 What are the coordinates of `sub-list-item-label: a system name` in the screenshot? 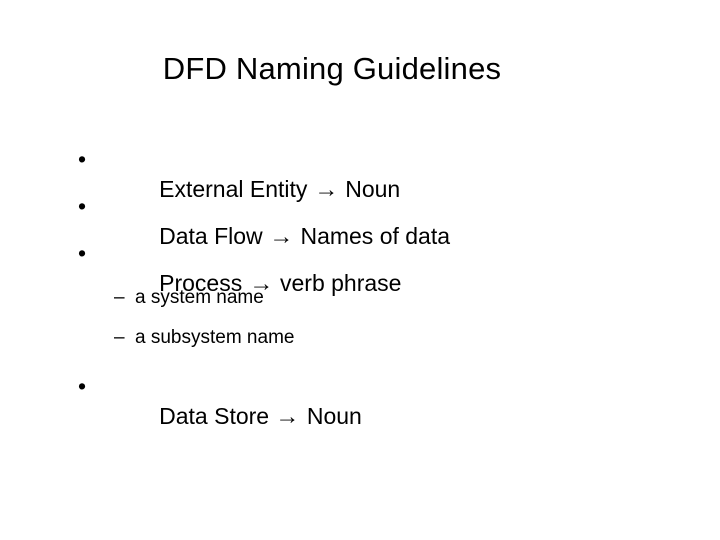 It's located at (199, 297).